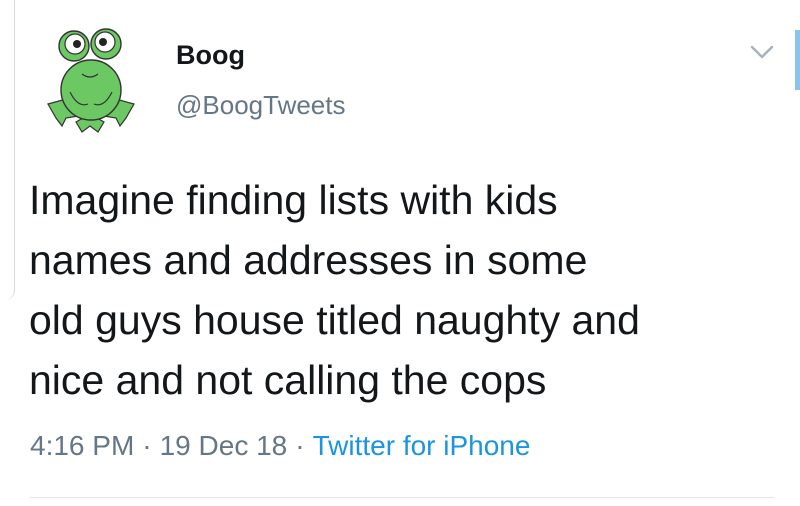  What do you see at coordinates (797, 60) in the screenshot?
I see `scrollbar` at bounding box center [797, 60].